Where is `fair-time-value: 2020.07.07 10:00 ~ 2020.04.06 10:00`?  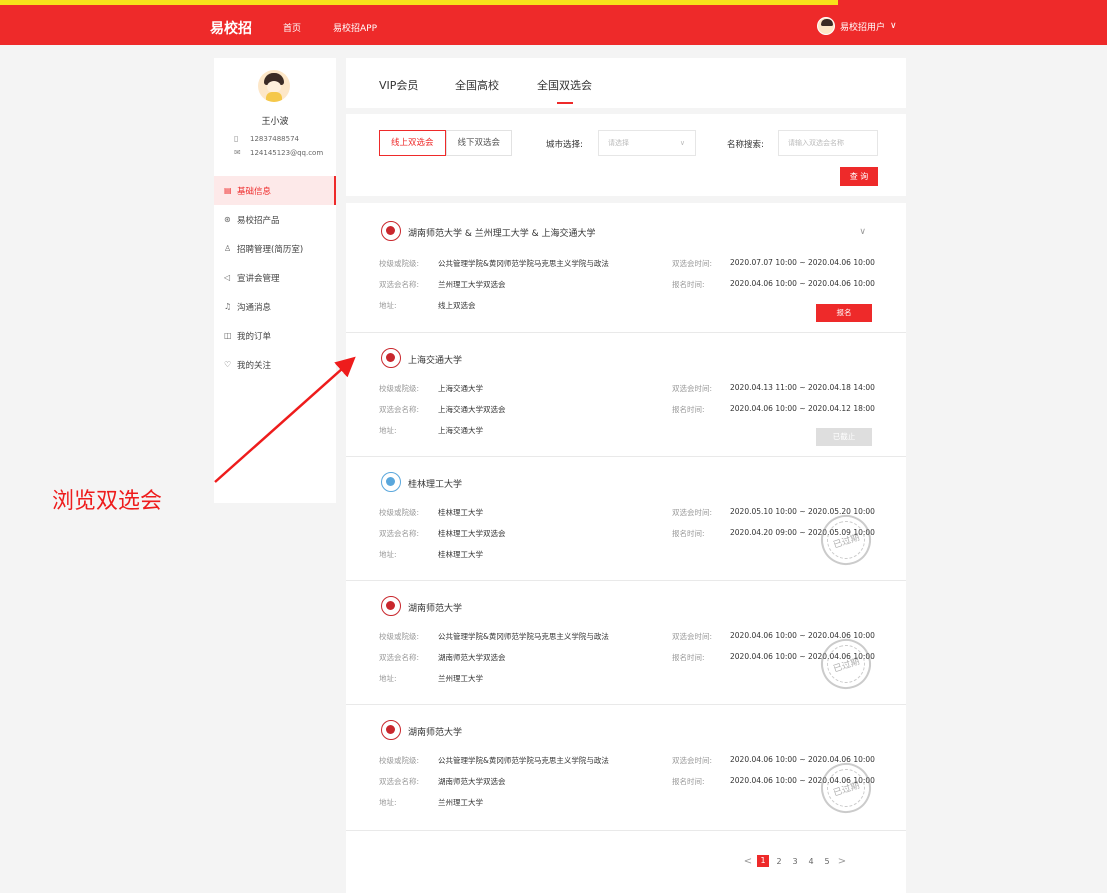
fair-time-value: 2020.07.07 10:00 ~ 2020.04.06 10:00 is located at coordinates (802, 262).